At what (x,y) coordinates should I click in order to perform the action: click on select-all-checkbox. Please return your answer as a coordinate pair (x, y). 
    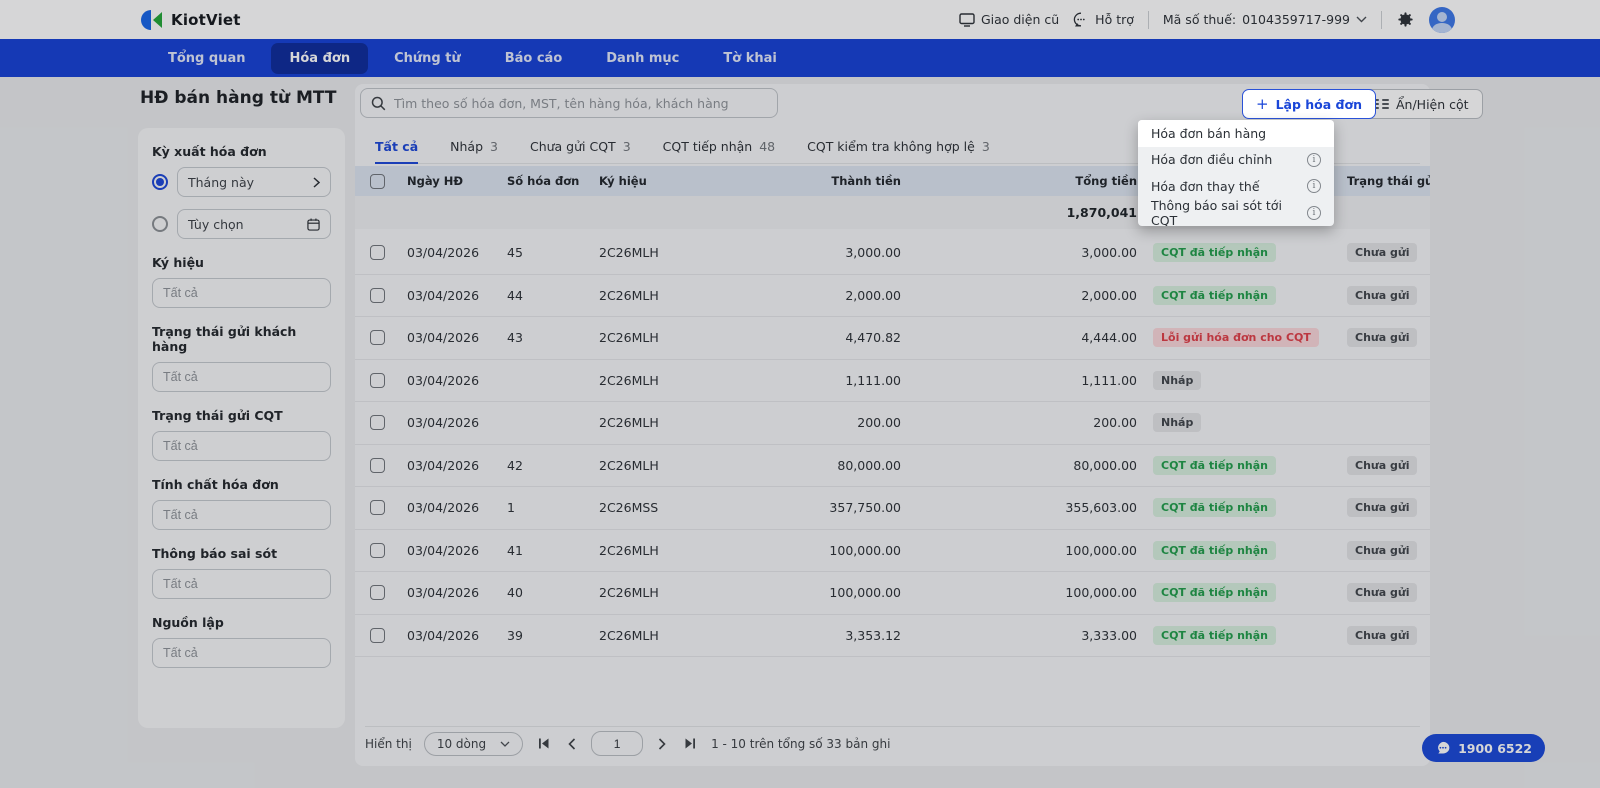
    Looking at the image, I should click on (377, 181).